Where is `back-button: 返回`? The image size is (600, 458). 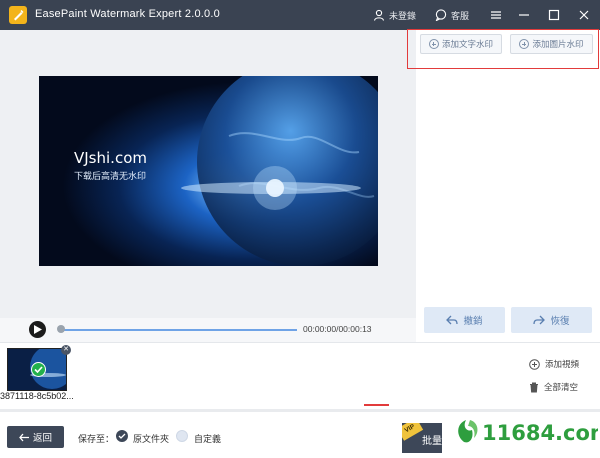
back-button: 返回 is located at coordinates (35, 437).